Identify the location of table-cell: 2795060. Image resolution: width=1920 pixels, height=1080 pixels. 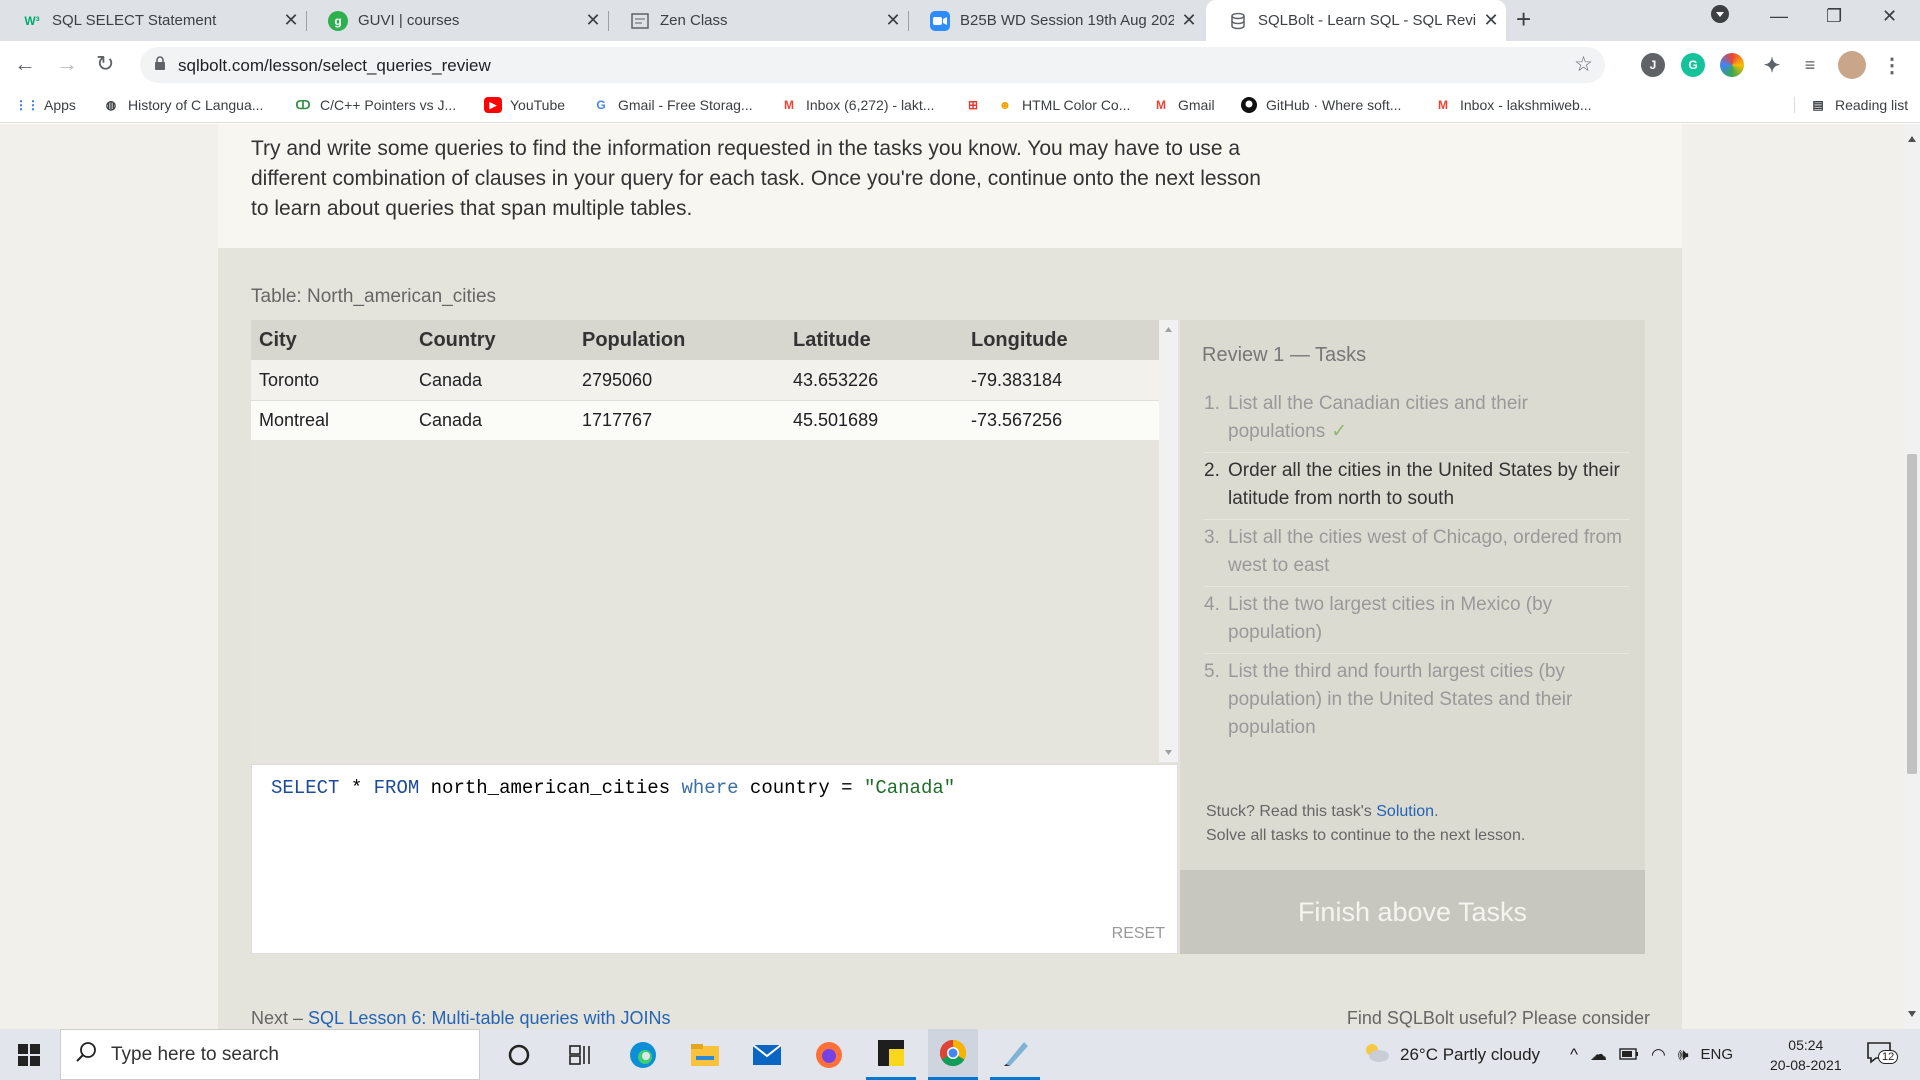
(617, 379).